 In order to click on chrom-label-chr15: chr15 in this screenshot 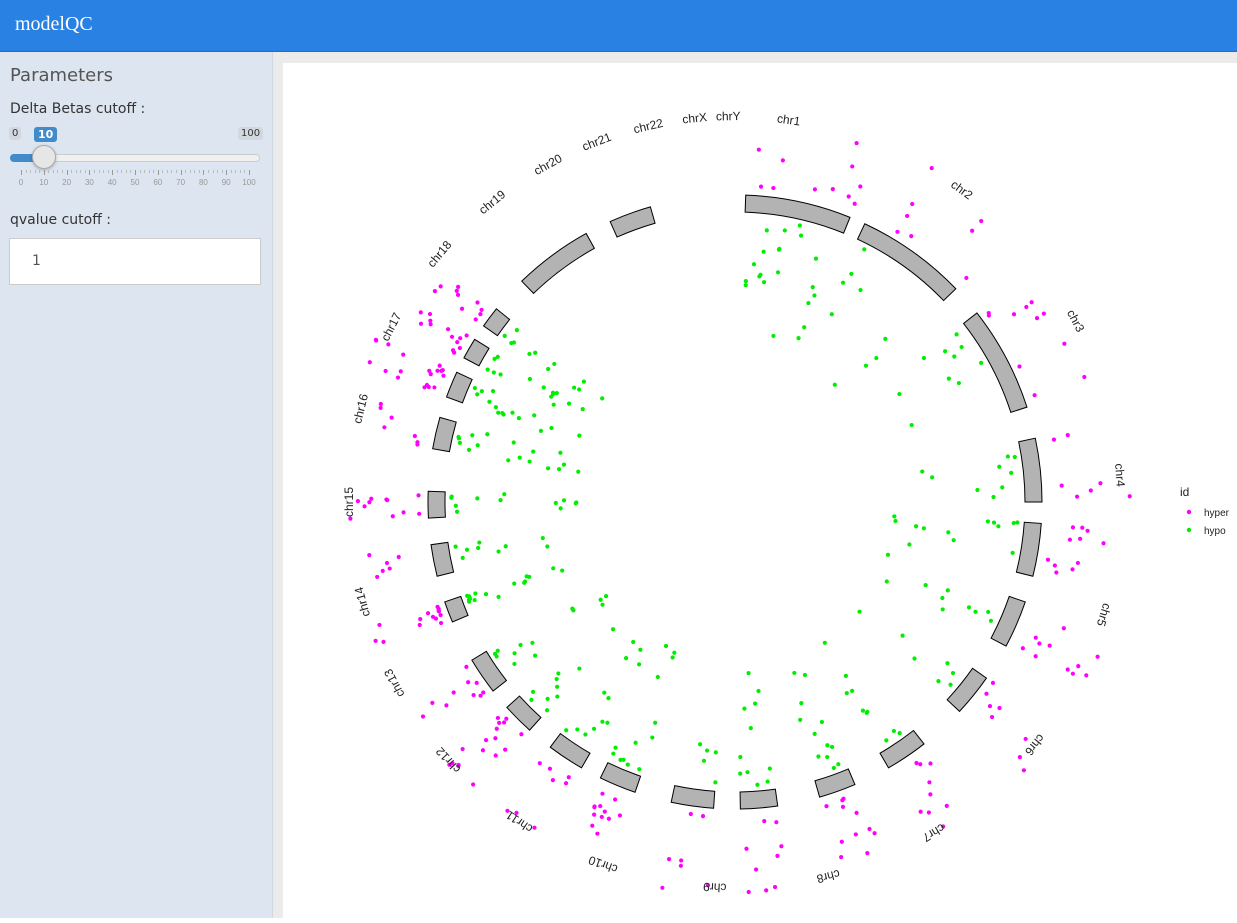, I will do `click(349, 502)`.